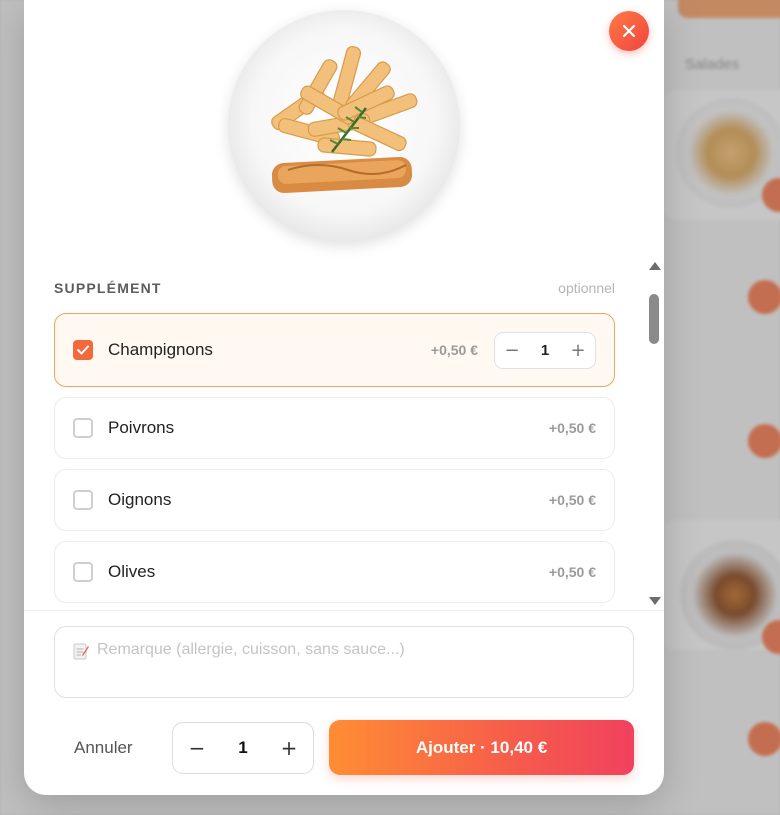  I want to click on remark-input, so click(356, 650).